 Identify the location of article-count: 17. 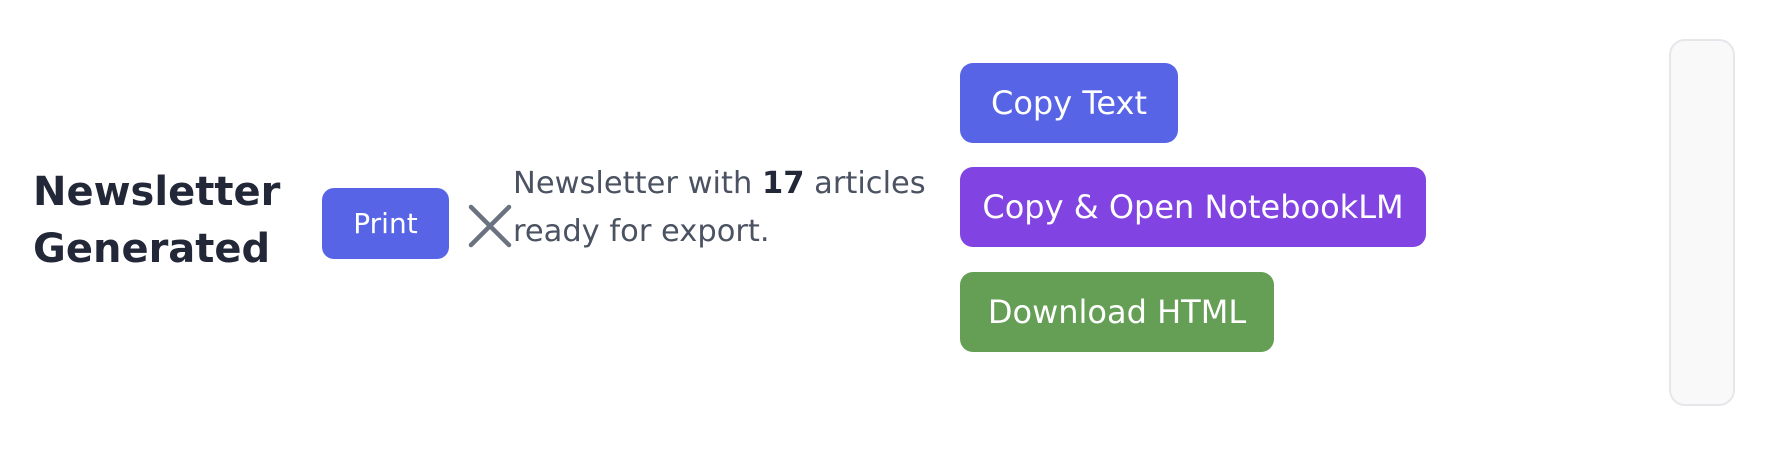
(783, 183).